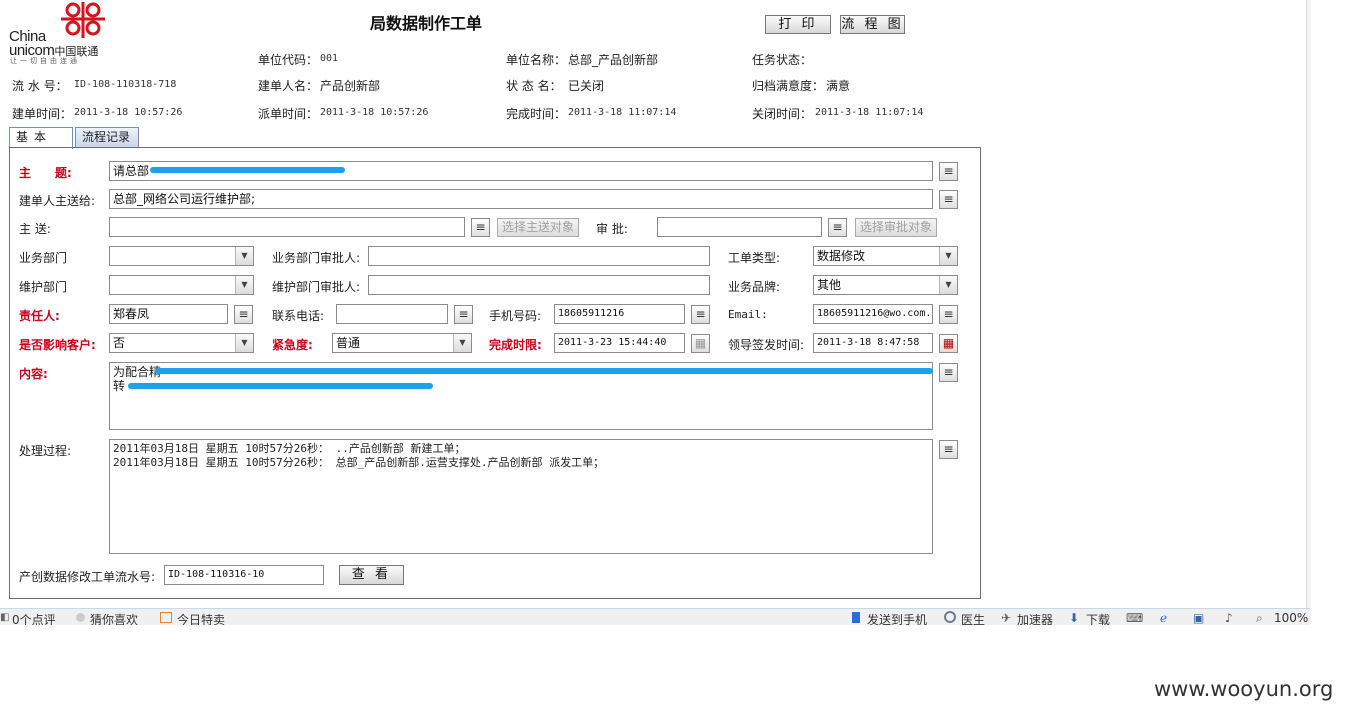  Describe the element at coordinates (350, 86) in the screenshot. I see `creator-value: 产品创新部` at that location.